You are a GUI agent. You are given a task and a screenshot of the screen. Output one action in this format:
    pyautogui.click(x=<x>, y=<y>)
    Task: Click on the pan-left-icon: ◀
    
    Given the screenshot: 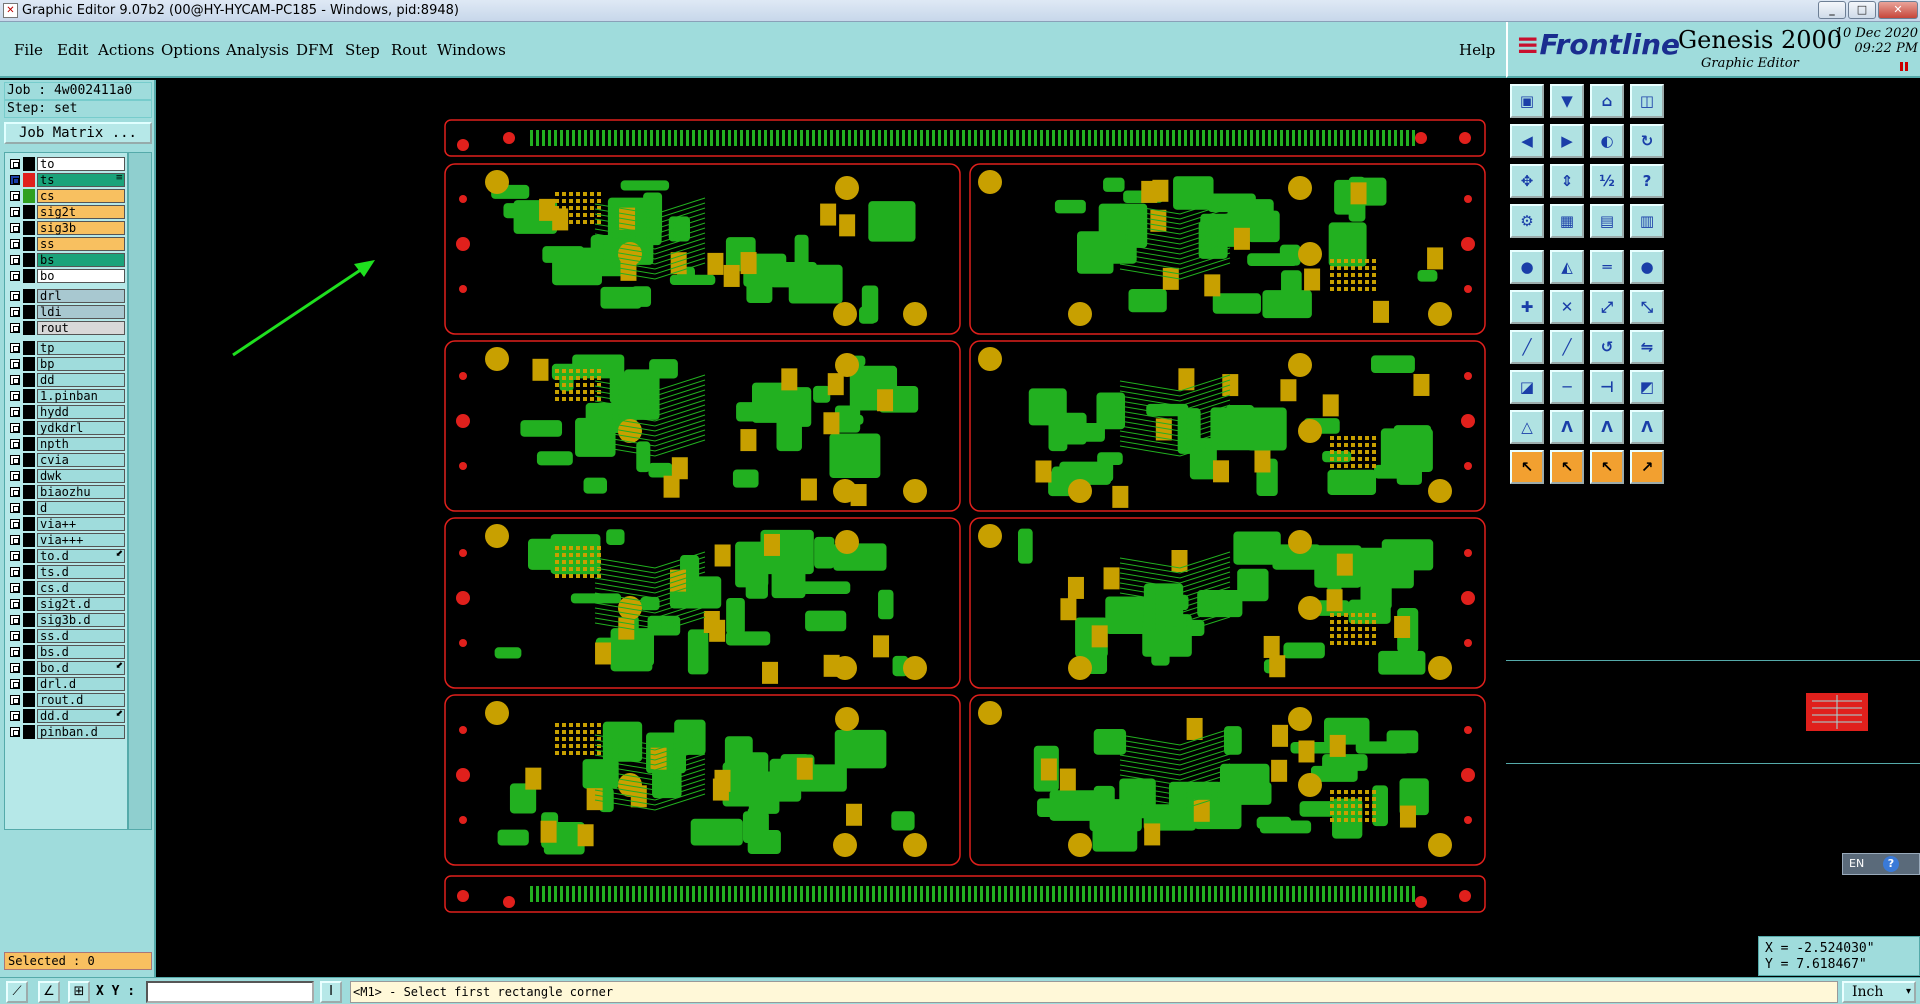 What is the action you would take?
    pyautogui.click(x=1527, y=141)
    